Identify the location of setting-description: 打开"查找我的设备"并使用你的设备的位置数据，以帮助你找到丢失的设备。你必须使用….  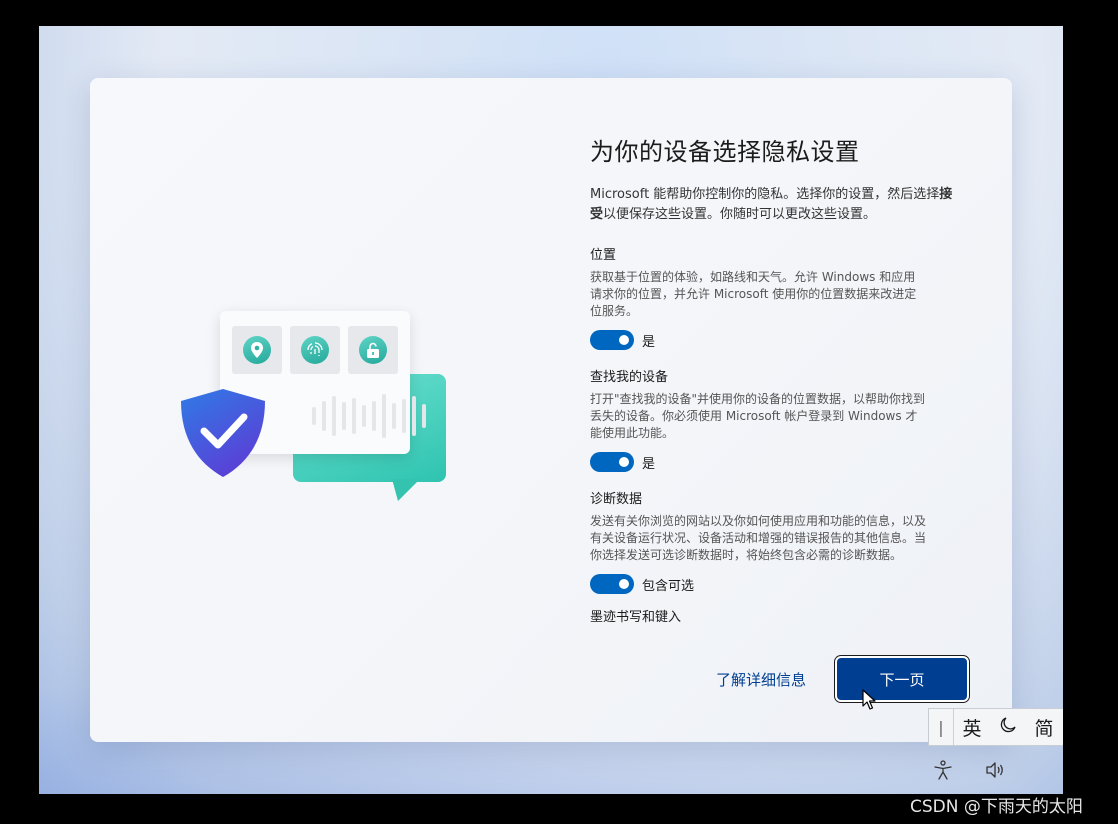
(758, 416).